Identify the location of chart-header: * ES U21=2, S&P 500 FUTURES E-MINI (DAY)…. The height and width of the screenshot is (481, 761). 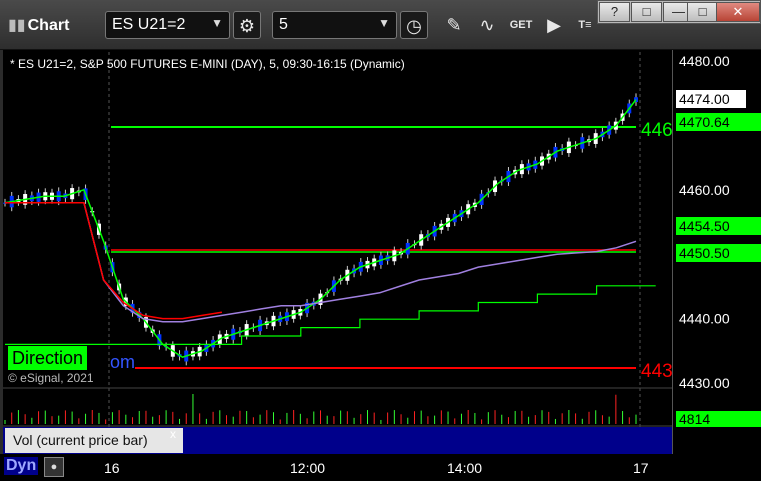
(207, 64).